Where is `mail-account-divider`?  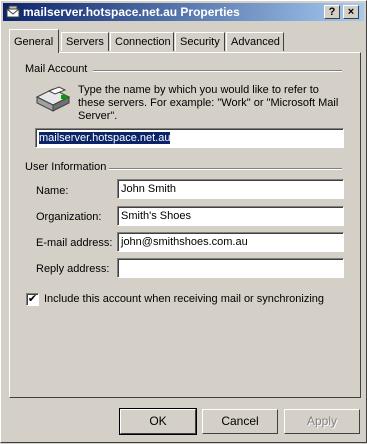 mail-account-divider is located at coordinates (217, 71).